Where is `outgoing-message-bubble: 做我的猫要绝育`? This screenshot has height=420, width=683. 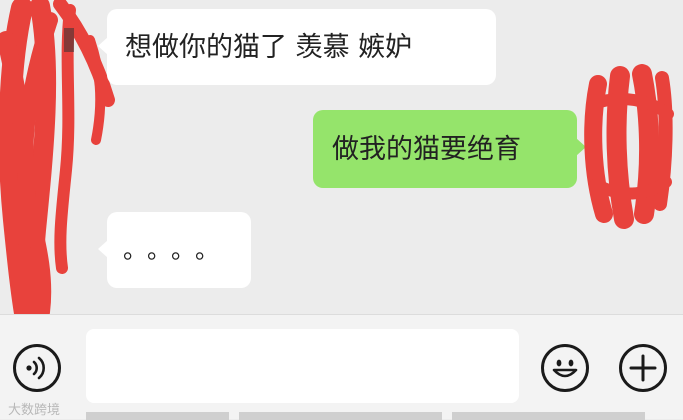 outgoing-message-bubble: 做我的猫要绝育 is located at coordinates (449, 149).